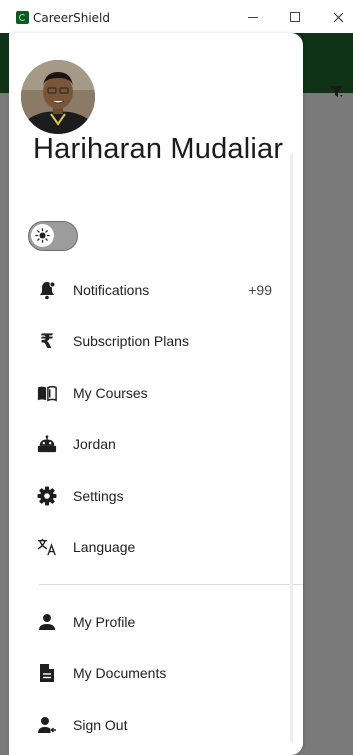  I want to click on user-name: Hariharan Mudaliar, so click(158, 149).